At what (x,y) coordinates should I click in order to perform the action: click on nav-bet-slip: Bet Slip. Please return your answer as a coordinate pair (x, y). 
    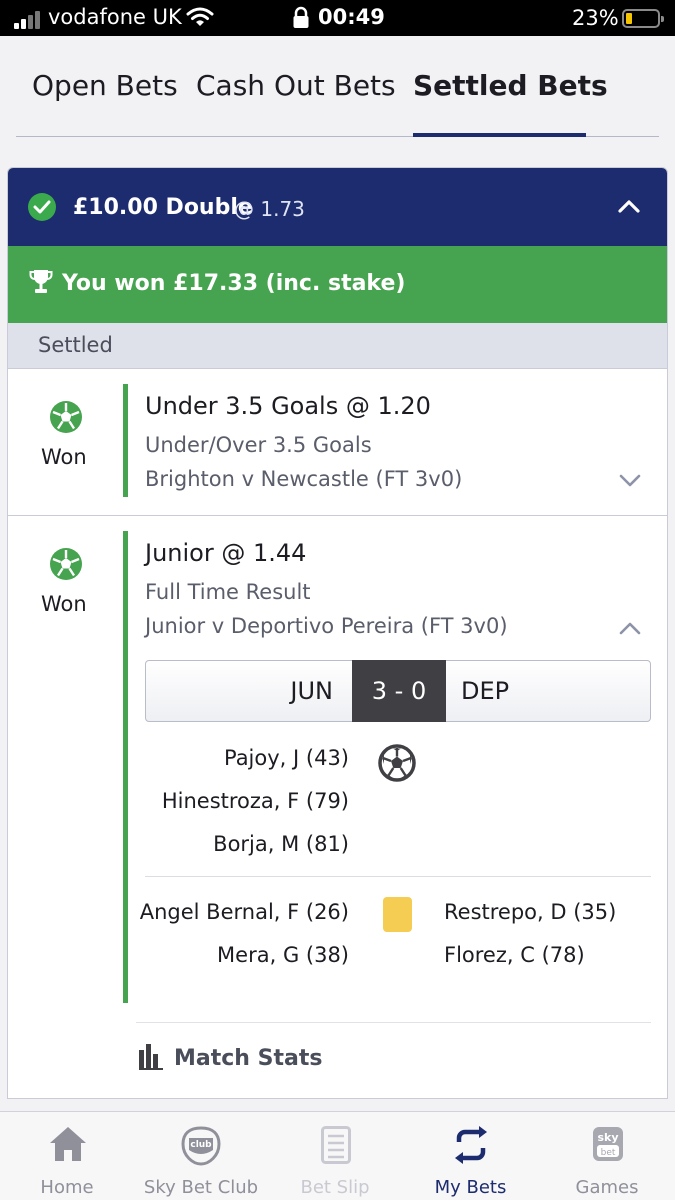
    Looking at the image, I should click on (335, 1156).